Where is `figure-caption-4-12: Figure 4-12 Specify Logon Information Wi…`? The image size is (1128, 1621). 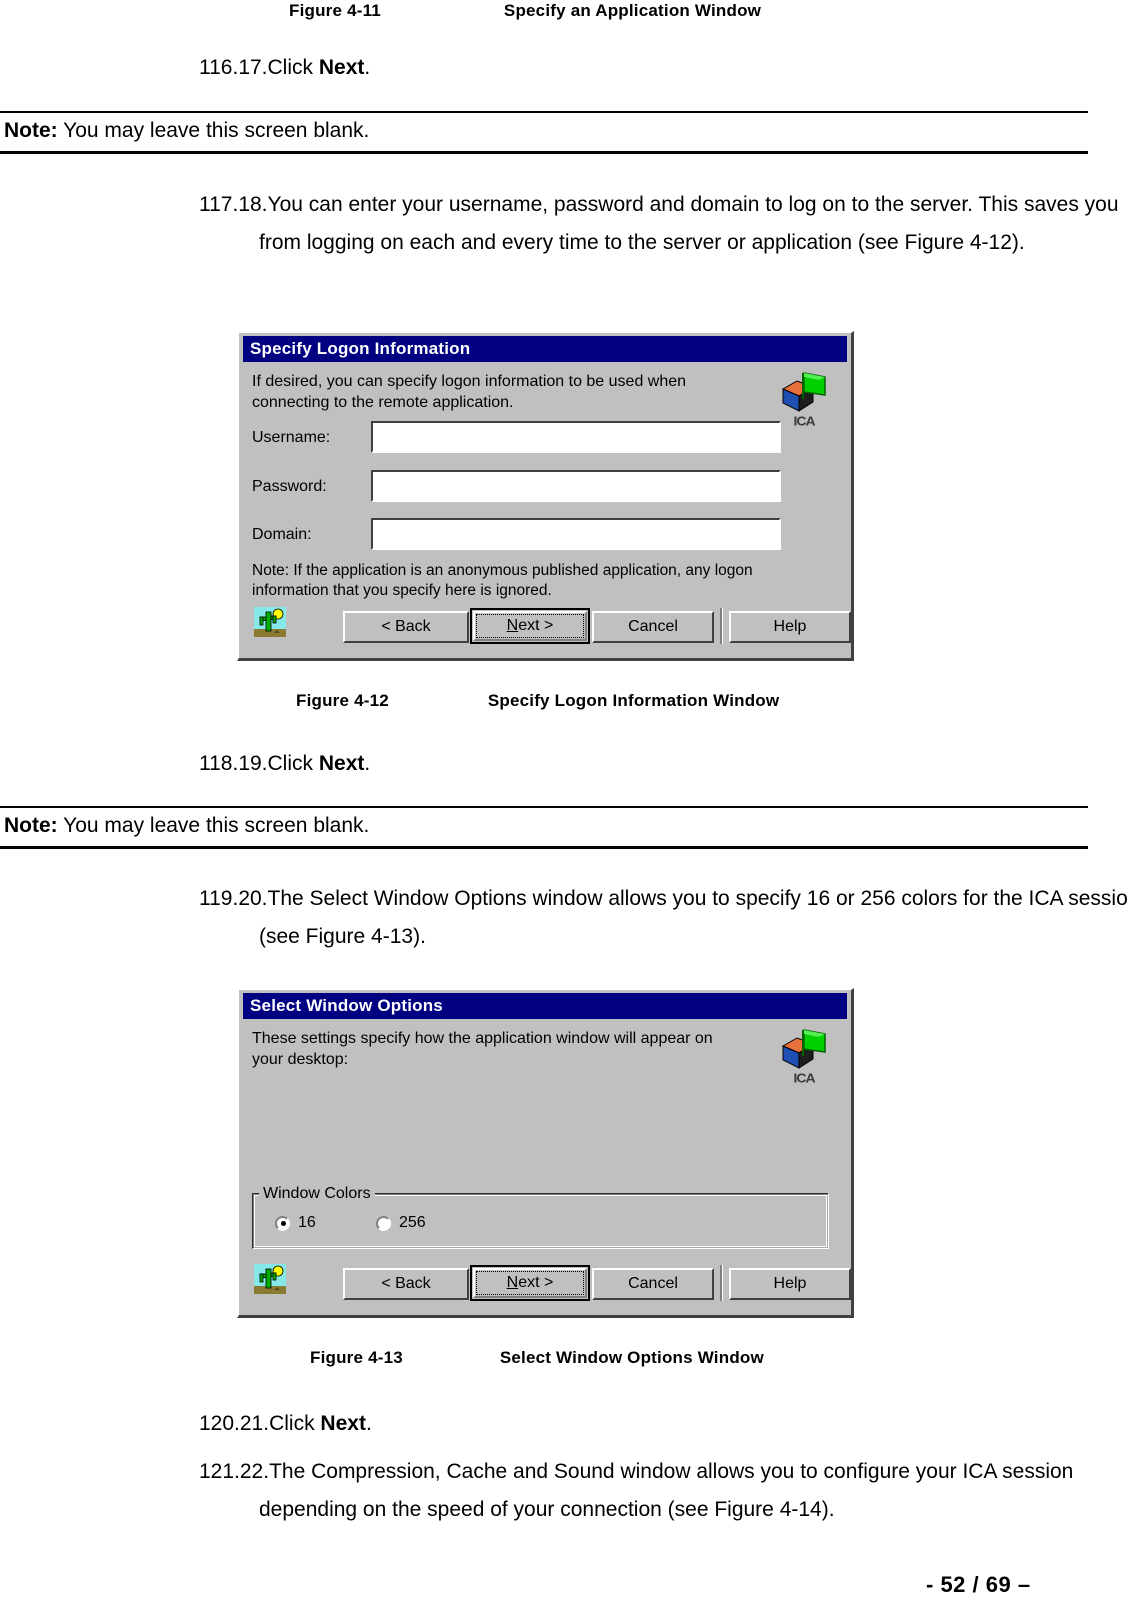
figure-caption-4-12: Figure 4-12 Specify Logon Information Wi… is located at coordinates (537, 701).